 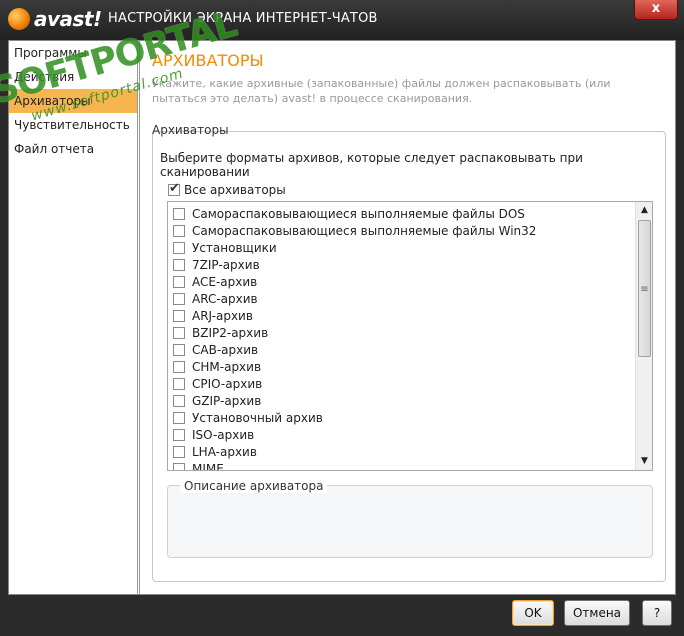 What do you see at coordinates (401, 315) in the screenshot?
I see `list-item: ARJ-архив` at bounding box center [401, 315].